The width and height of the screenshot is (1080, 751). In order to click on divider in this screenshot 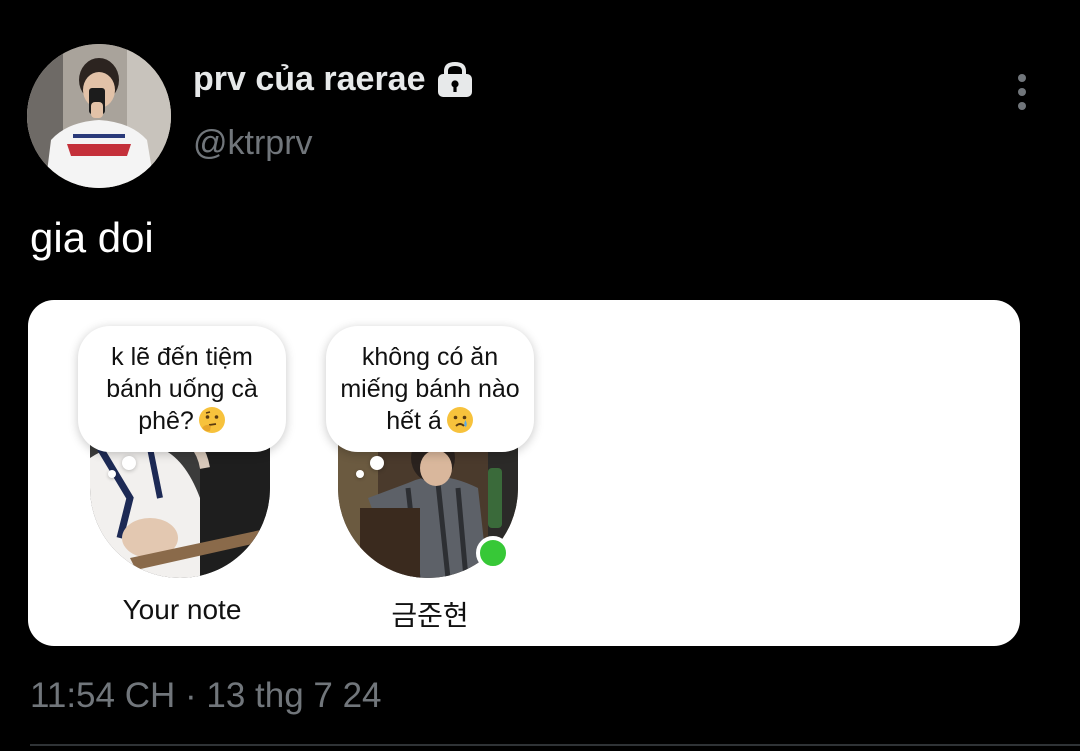, I will do `click(555, 745)`.